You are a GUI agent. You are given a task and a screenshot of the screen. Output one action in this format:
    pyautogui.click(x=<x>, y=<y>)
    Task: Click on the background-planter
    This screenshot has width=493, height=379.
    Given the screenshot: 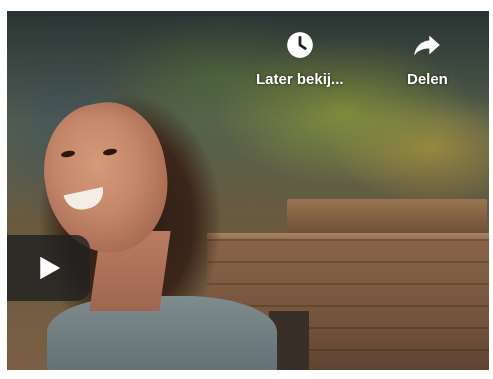 What is the action you would take?
    pyautogui.click(x=387, y=216)
    